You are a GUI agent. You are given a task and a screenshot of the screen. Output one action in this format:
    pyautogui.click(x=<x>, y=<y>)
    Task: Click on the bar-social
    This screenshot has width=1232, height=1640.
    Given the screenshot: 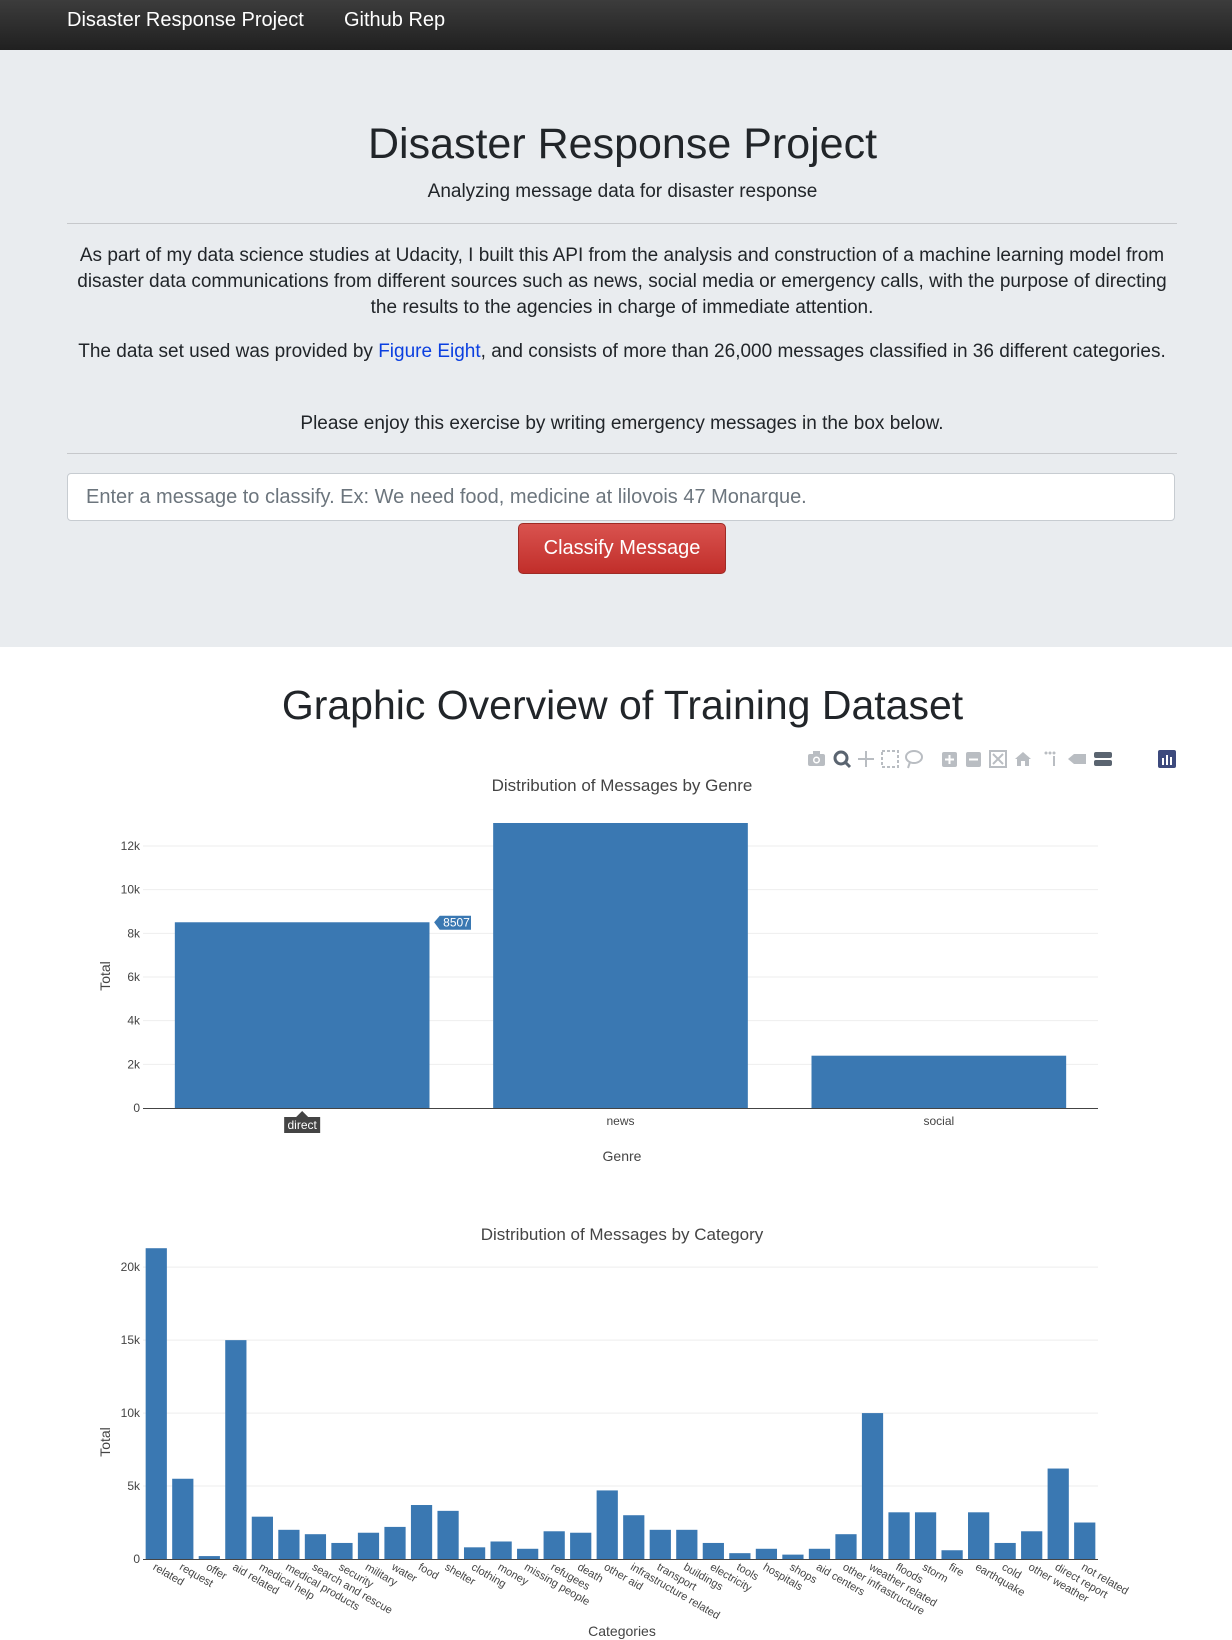 What is the action you would take?
    pyautogui.click(x=939, y=1081)
    